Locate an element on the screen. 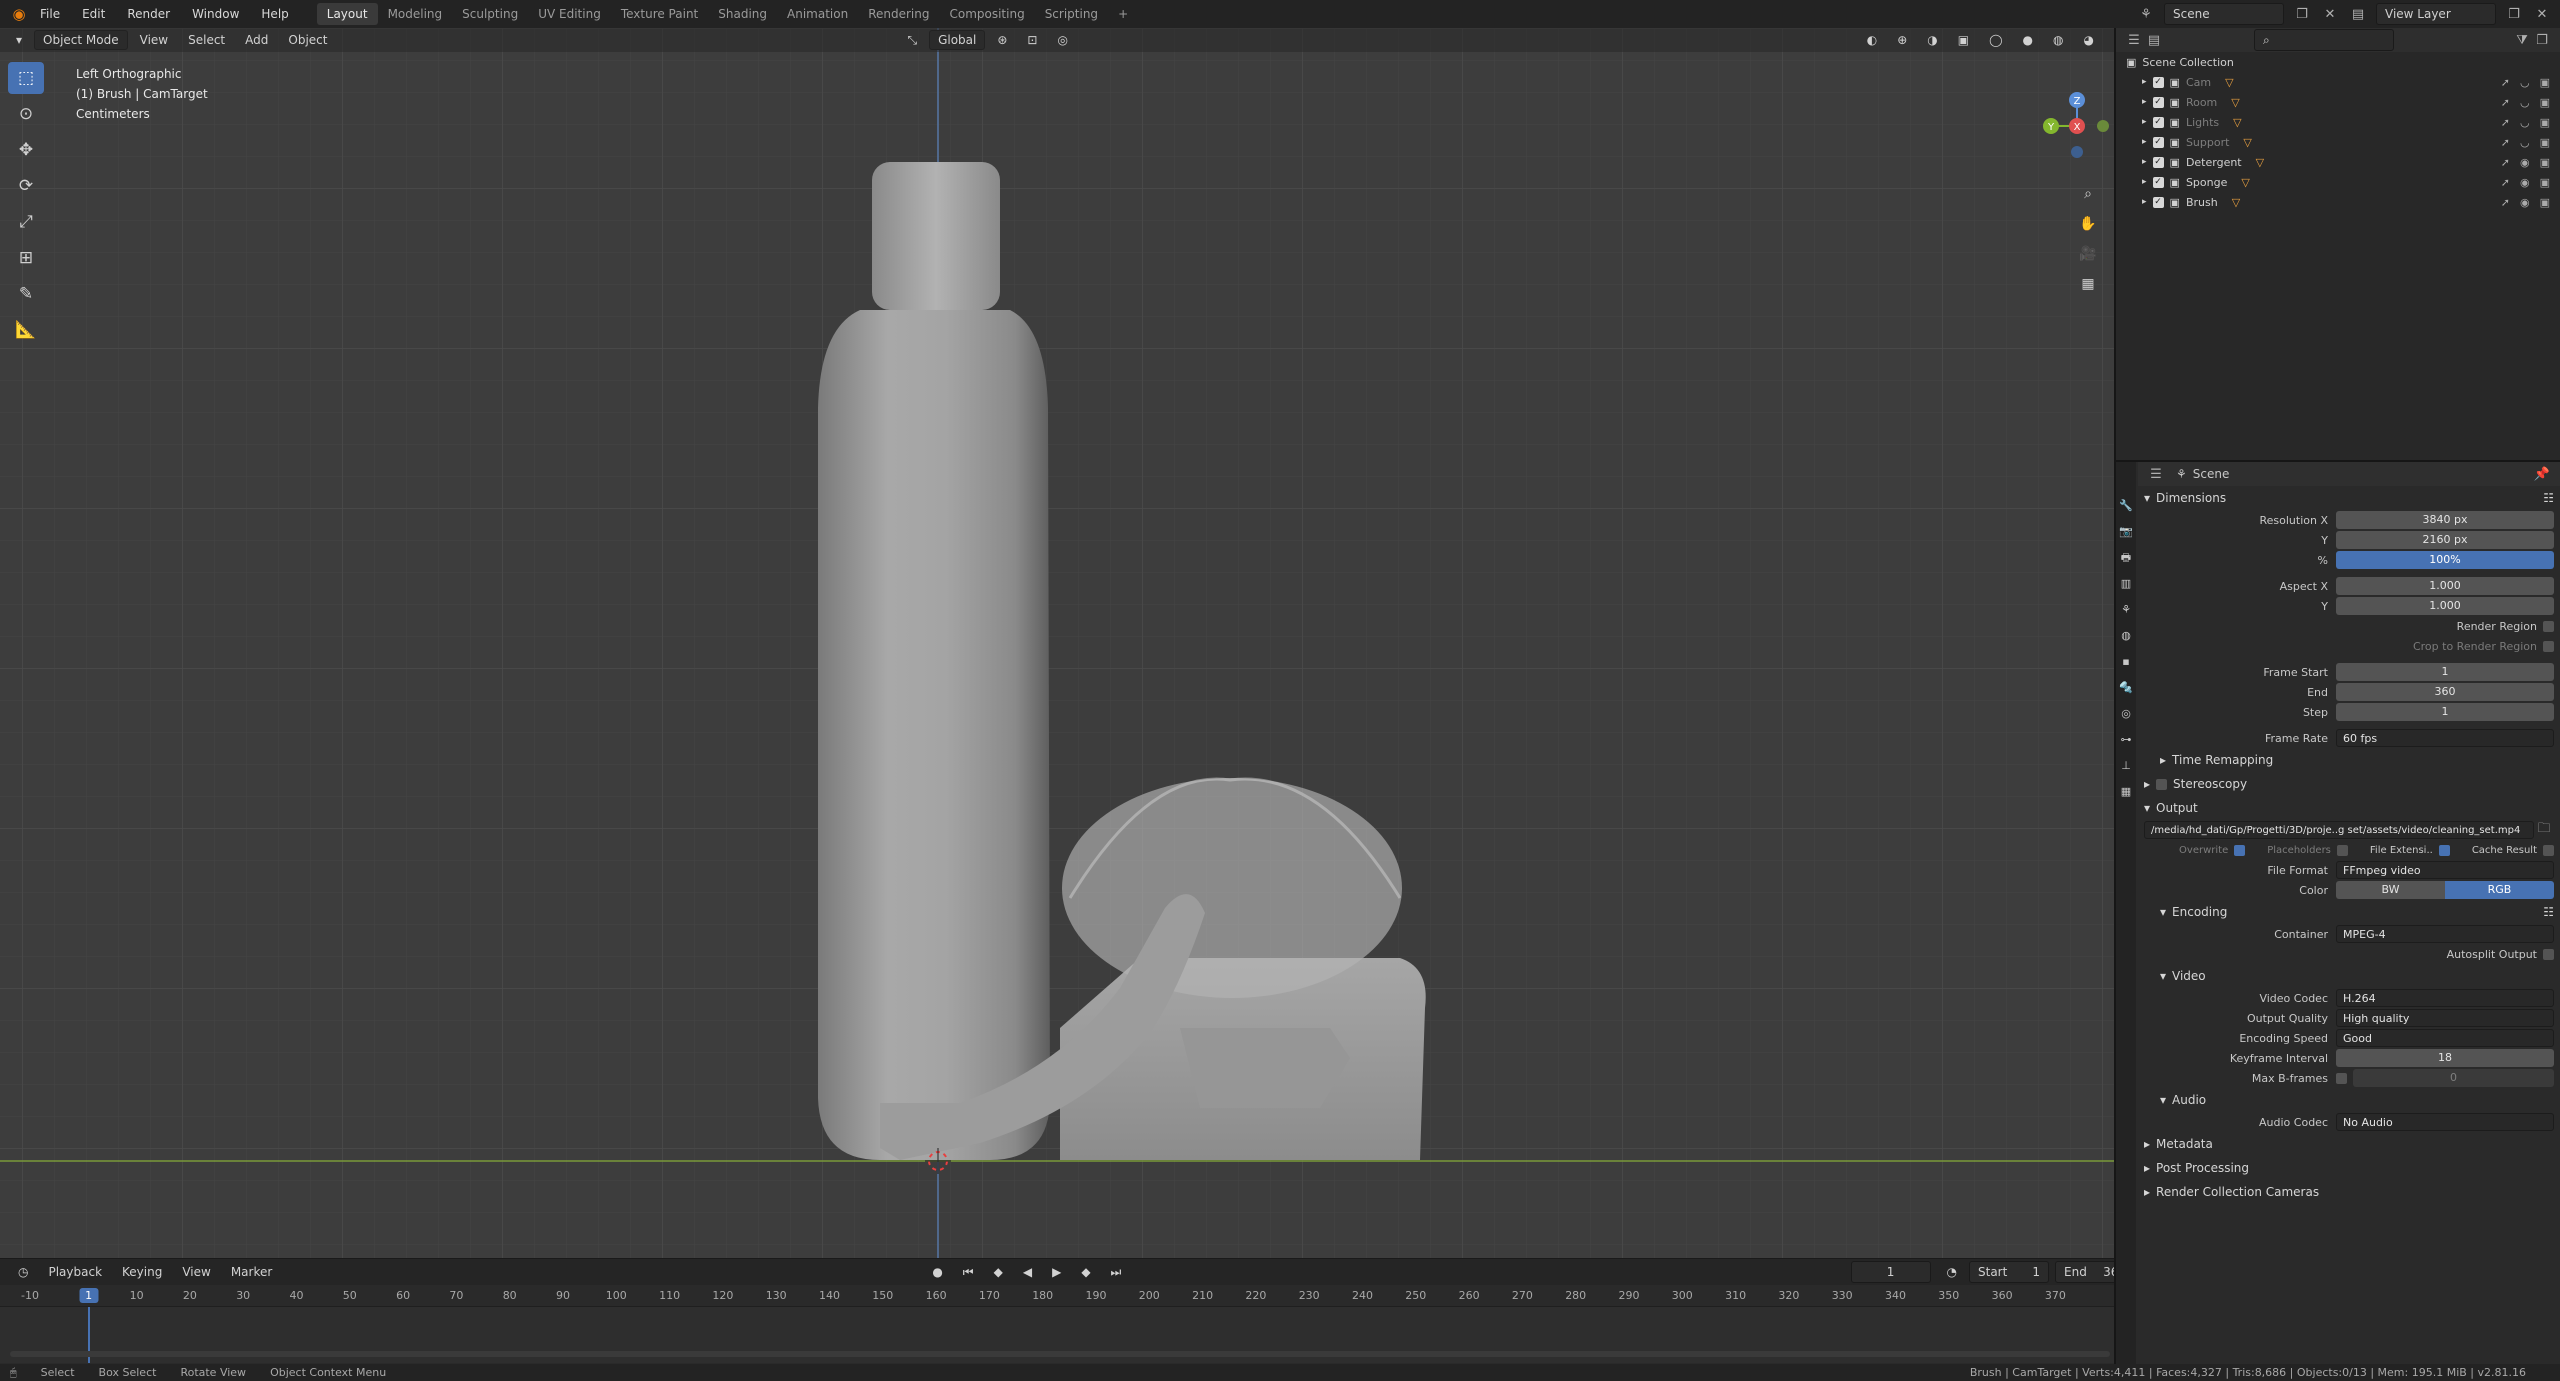 The height and width of the screenshot is (1381, 2560). color-rgb-button: RGB is located at coordinates (2499, 890).